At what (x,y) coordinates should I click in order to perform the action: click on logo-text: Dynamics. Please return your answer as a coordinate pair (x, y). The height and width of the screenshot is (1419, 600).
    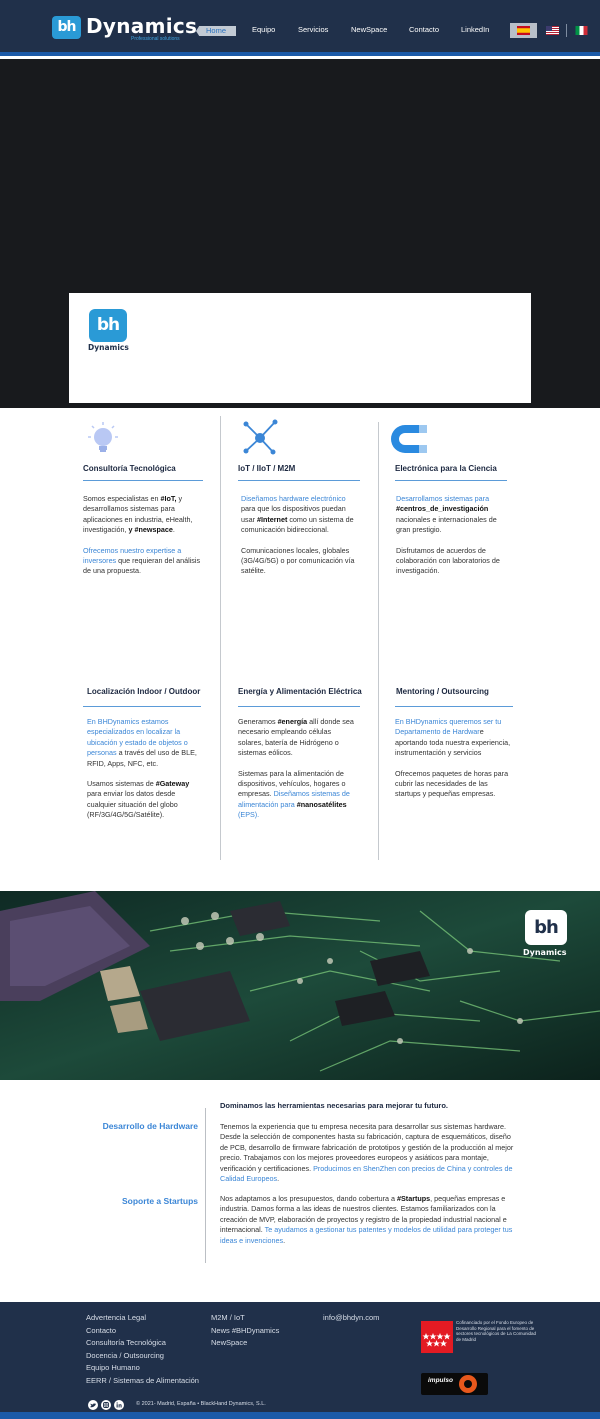
    Looking at the image, I should click on (141, 26).